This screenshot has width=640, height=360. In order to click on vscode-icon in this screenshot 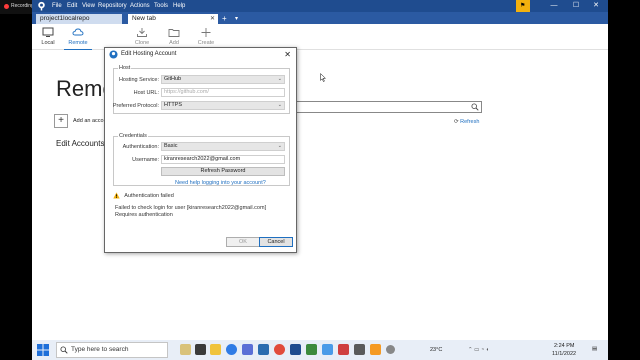, I will do `click(327, 349)`.